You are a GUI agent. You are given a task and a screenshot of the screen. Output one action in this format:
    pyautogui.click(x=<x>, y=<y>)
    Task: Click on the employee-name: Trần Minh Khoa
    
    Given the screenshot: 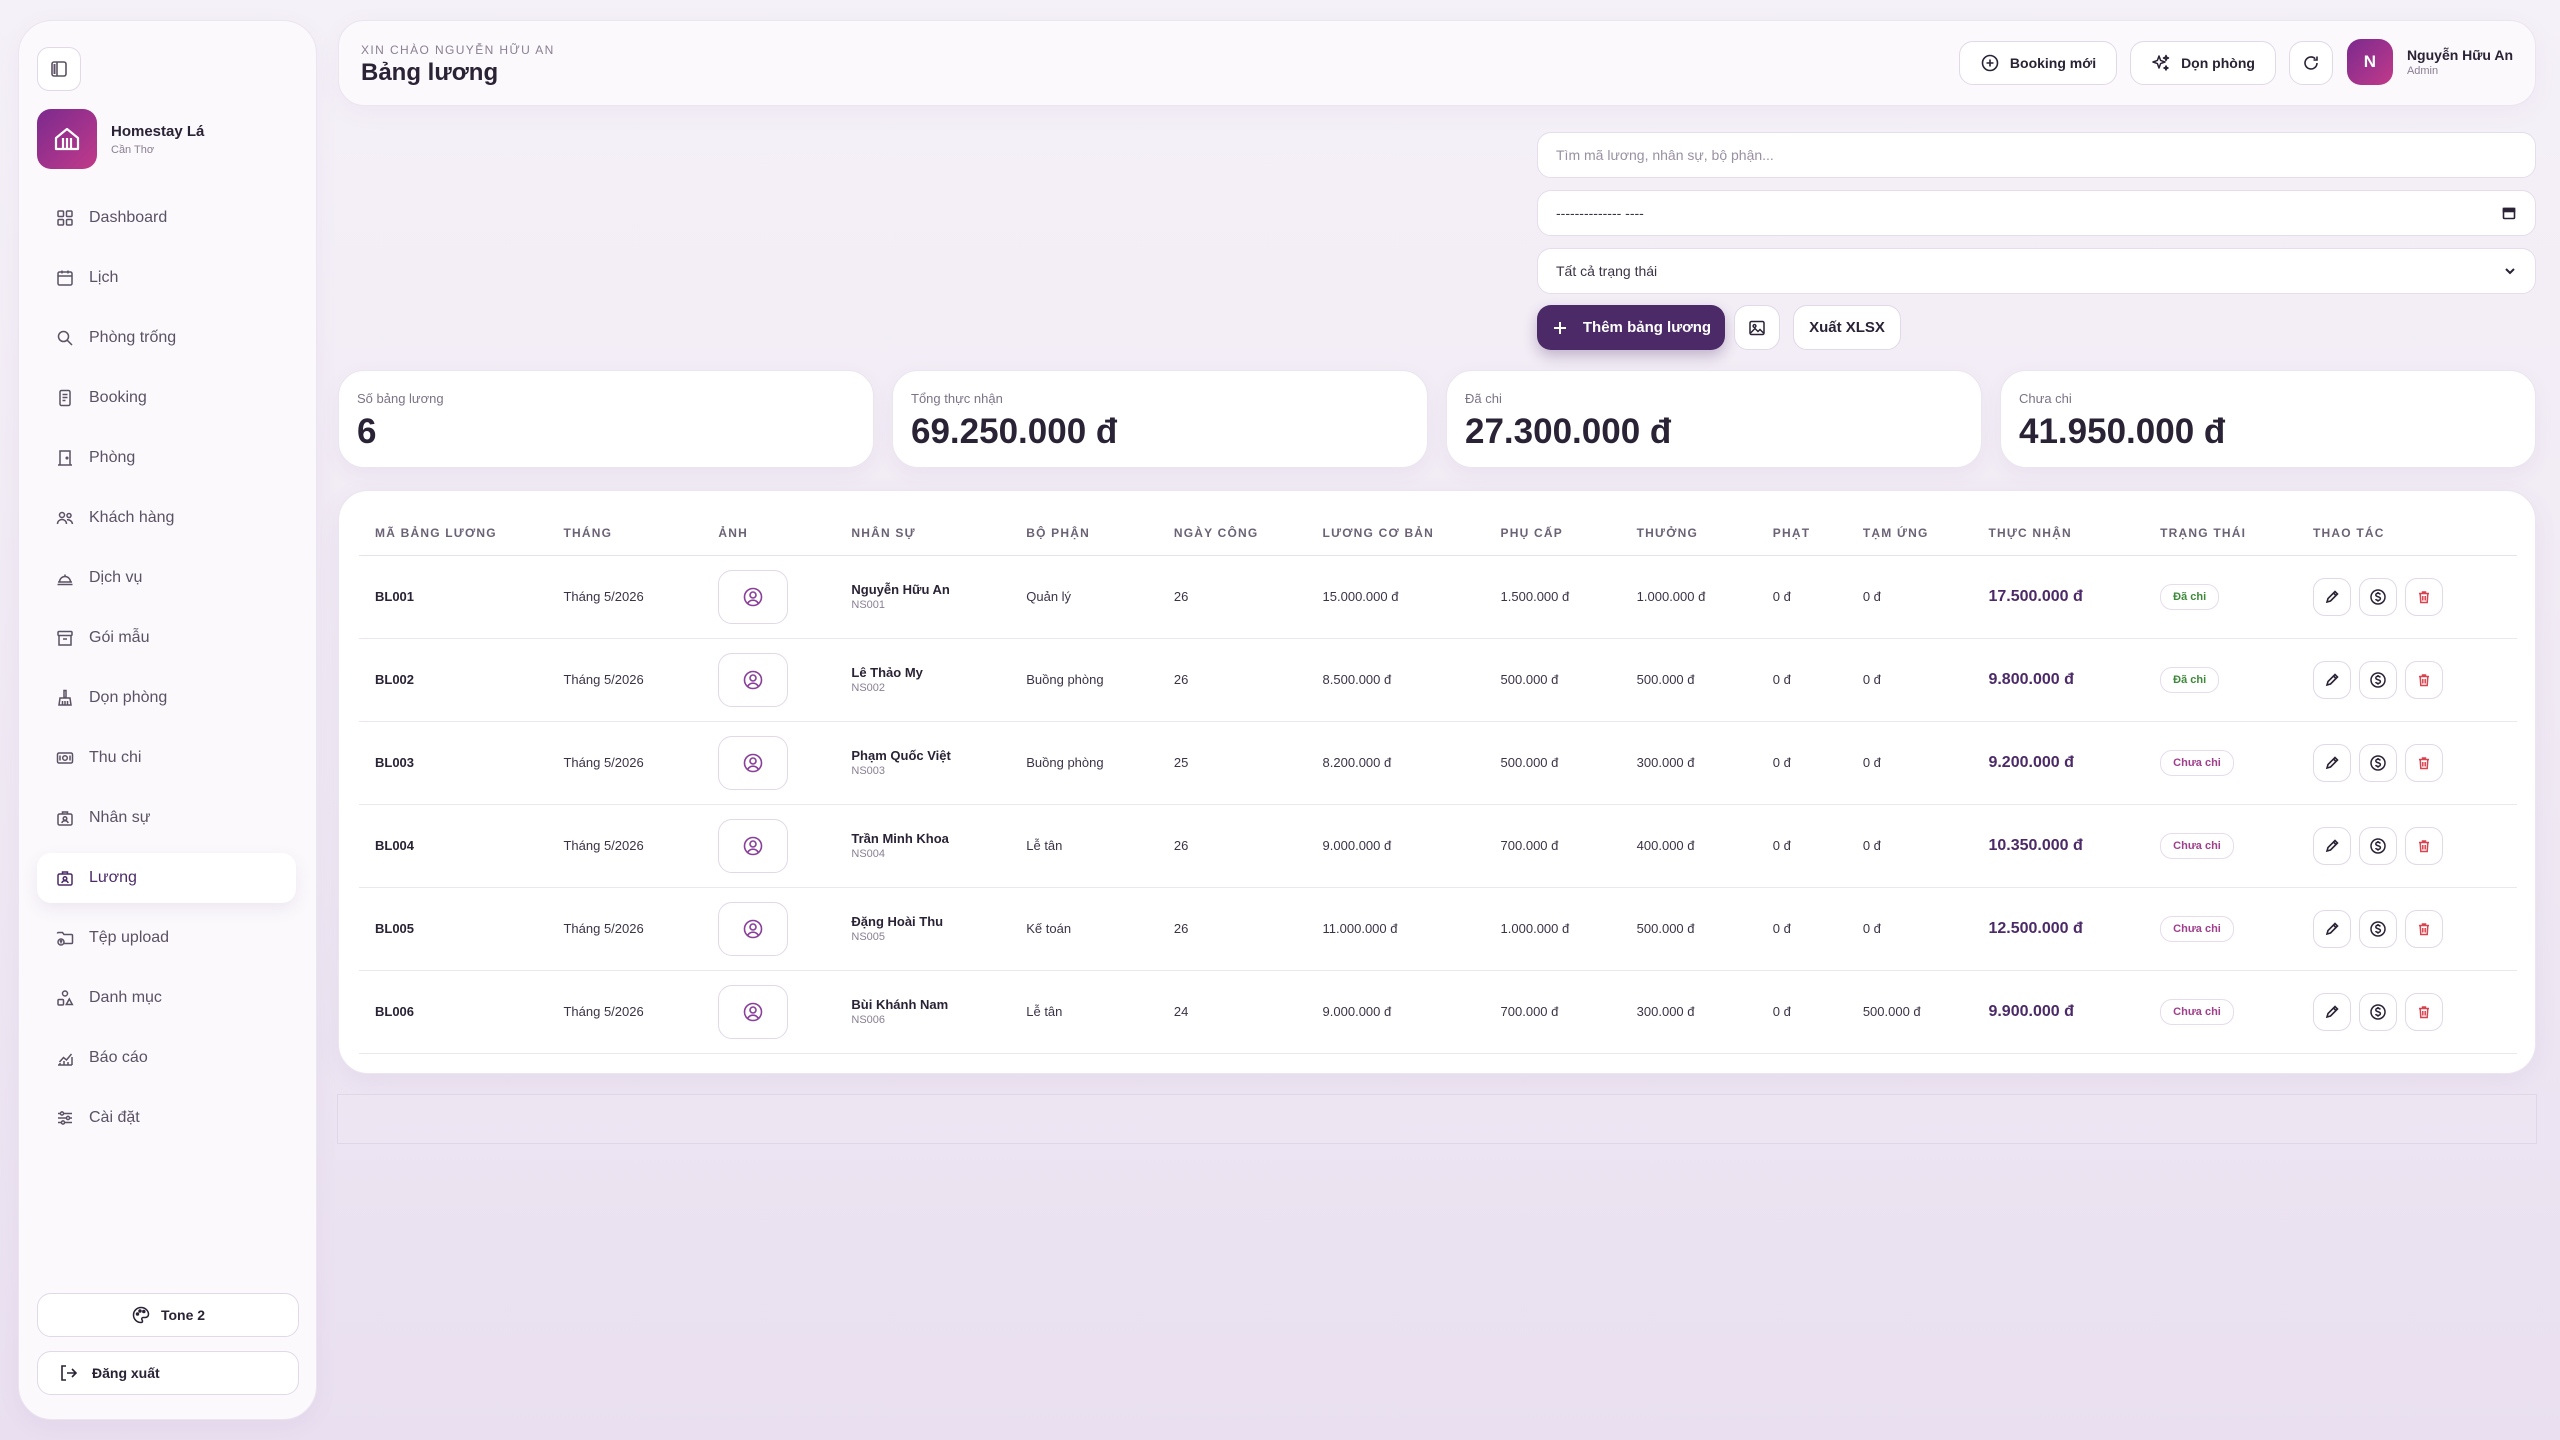 What is the action you would take?
    pyautogui.click(x=900, y=838)
    